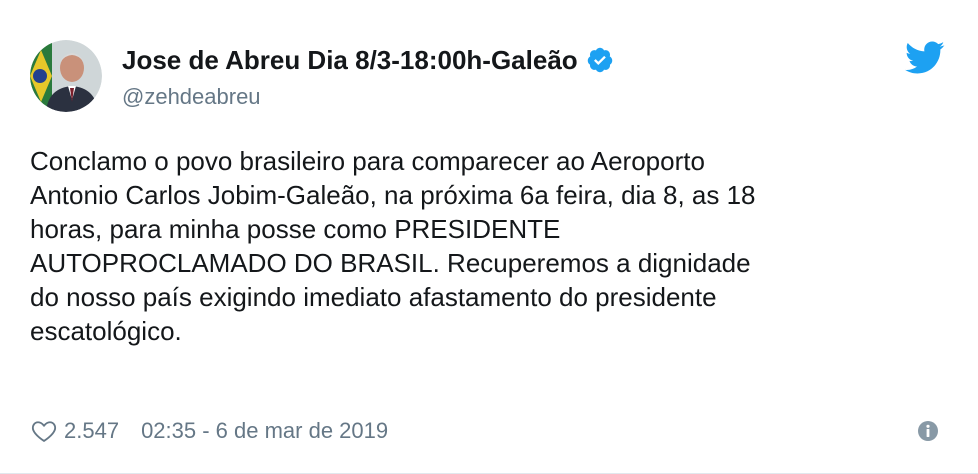  I want to click on like-count: 2.547, so click(92, 430).